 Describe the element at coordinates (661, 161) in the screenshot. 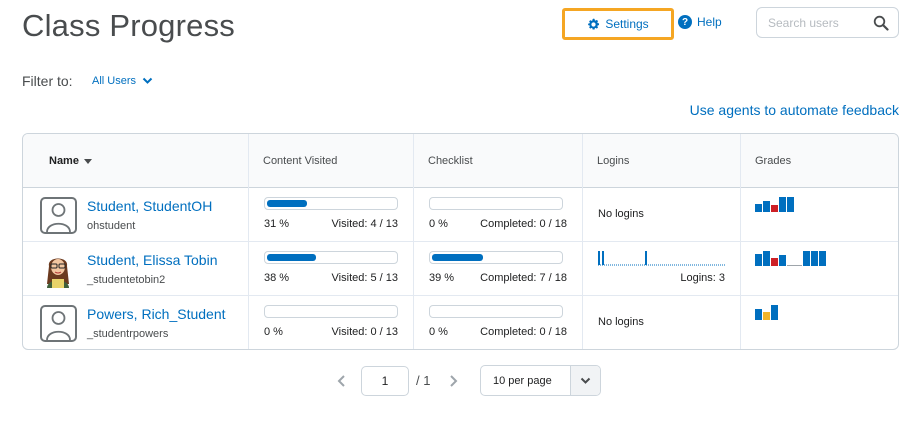

I see `column-header-logins: Logins` at that location.